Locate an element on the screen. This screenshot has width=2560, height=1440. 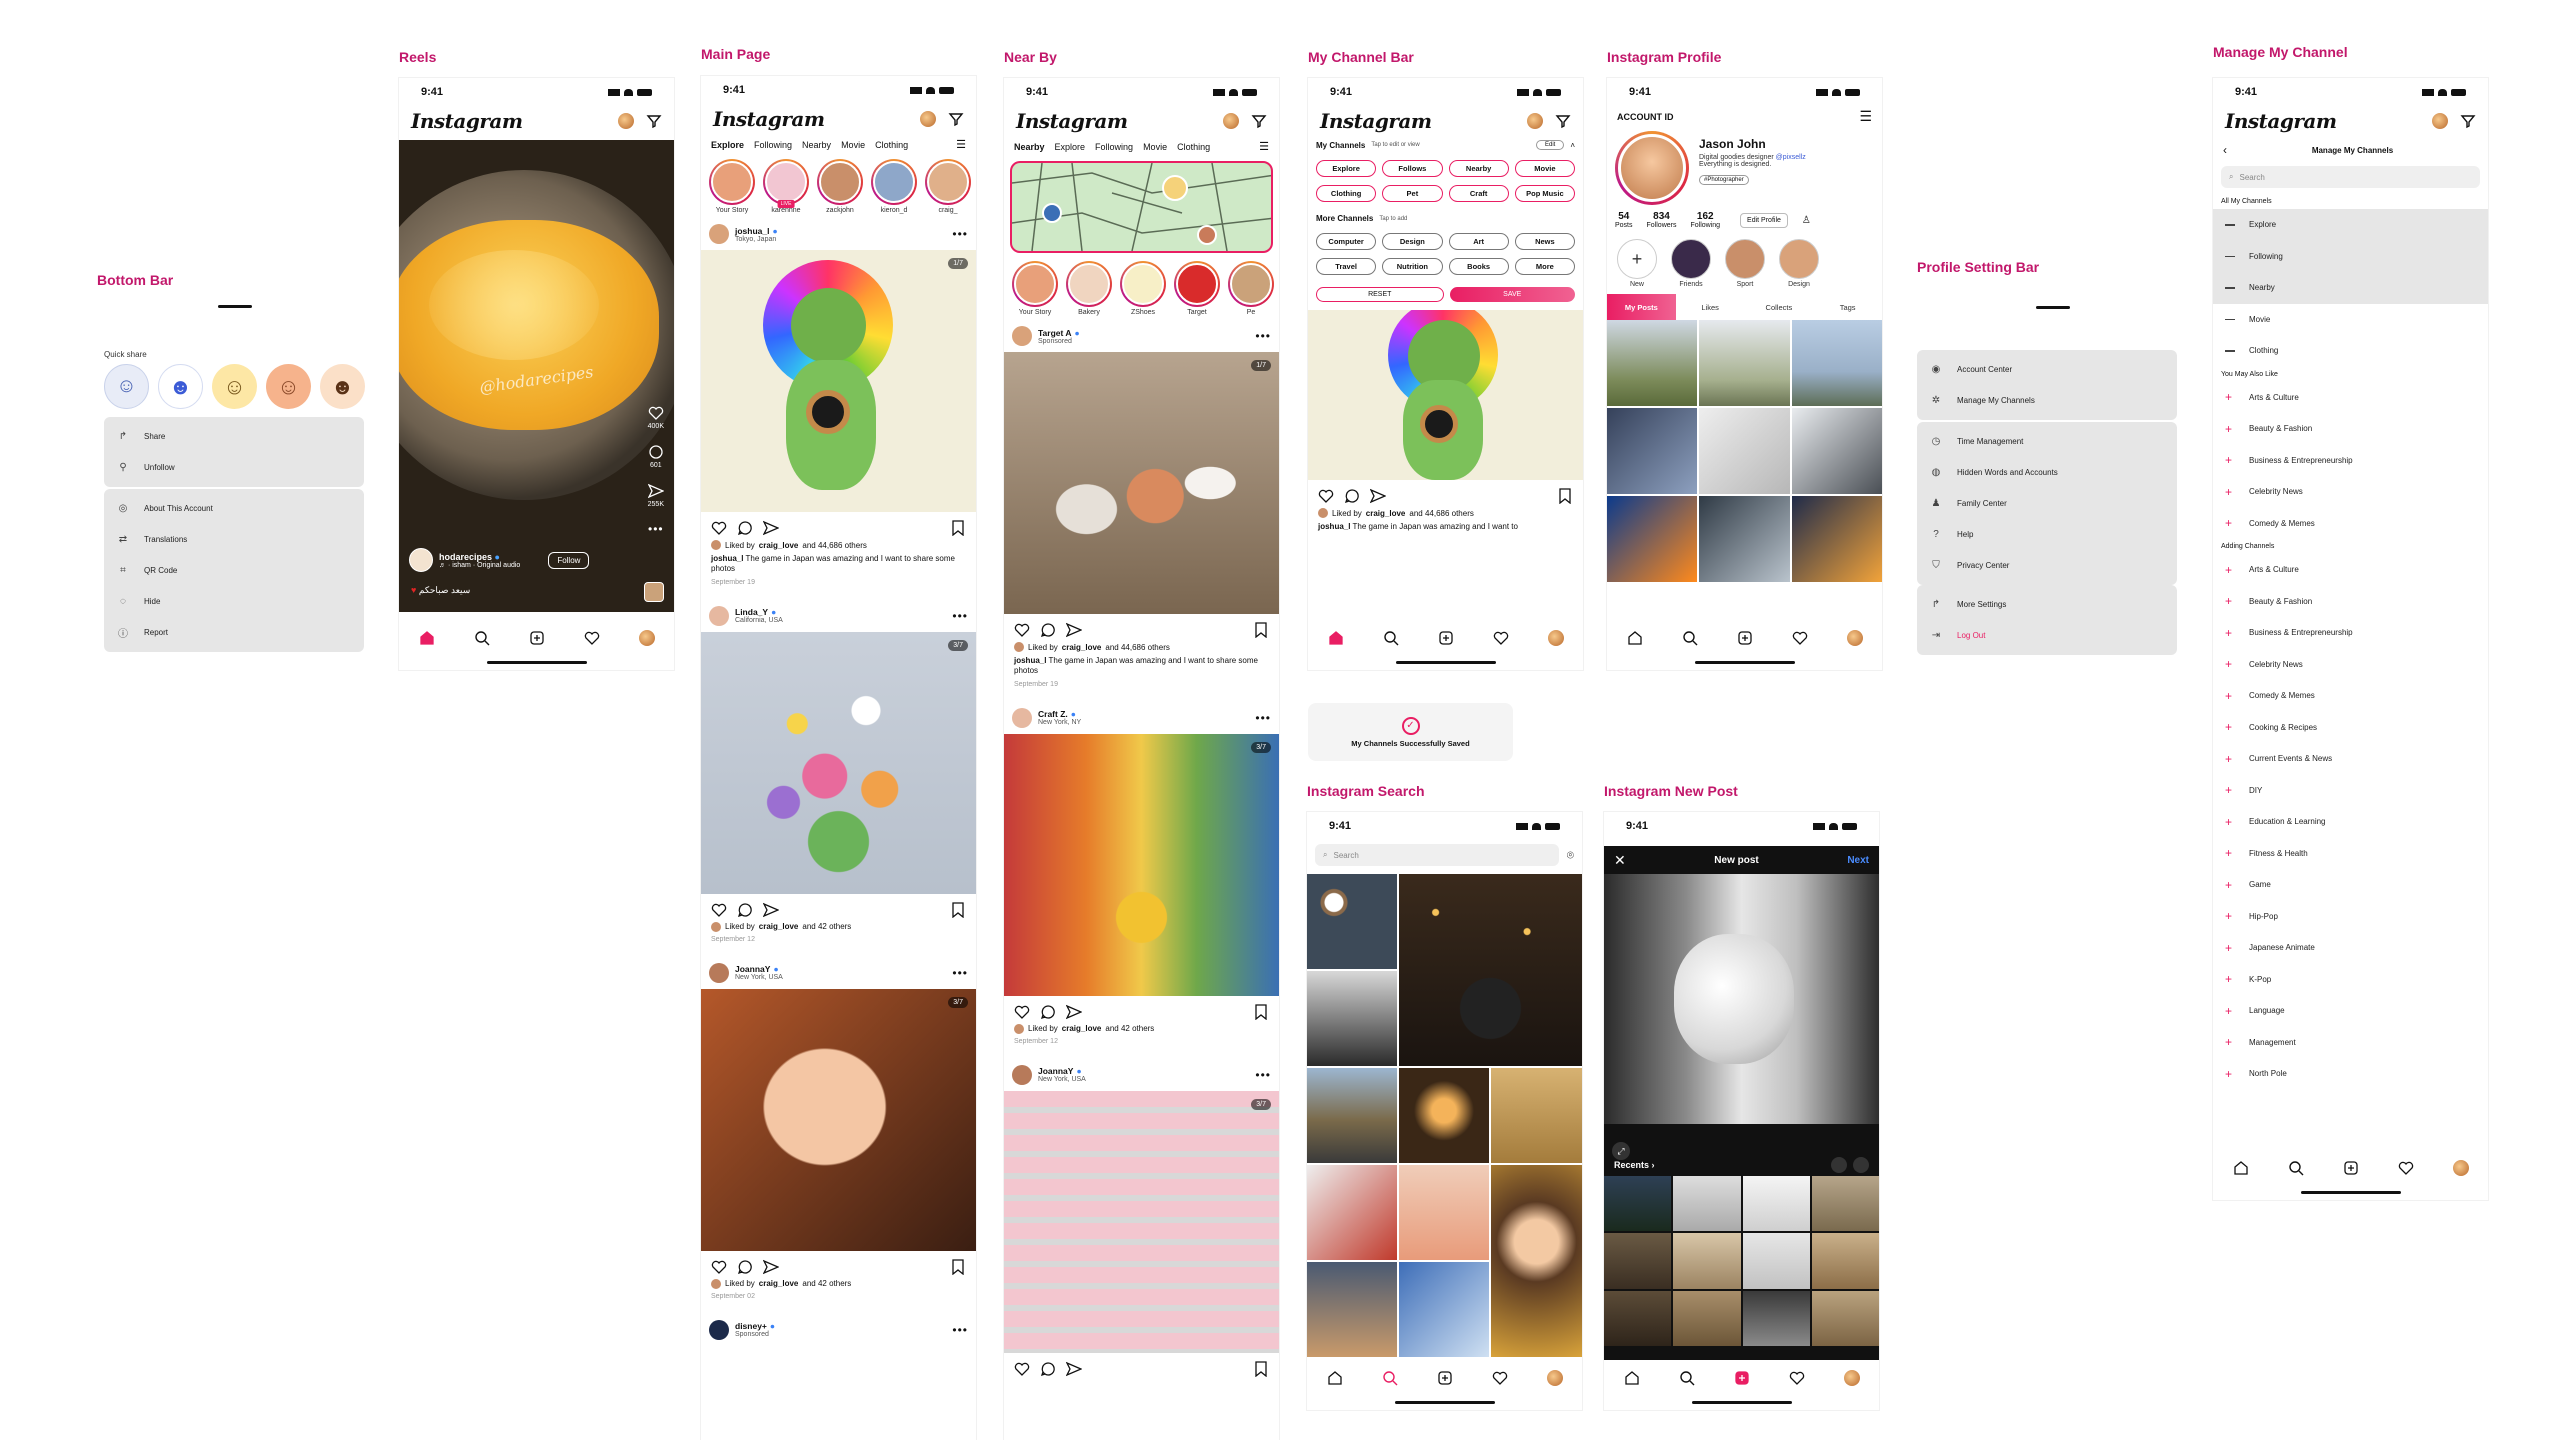
post-username: JoannaY is located at coordinates (1055, 1071).